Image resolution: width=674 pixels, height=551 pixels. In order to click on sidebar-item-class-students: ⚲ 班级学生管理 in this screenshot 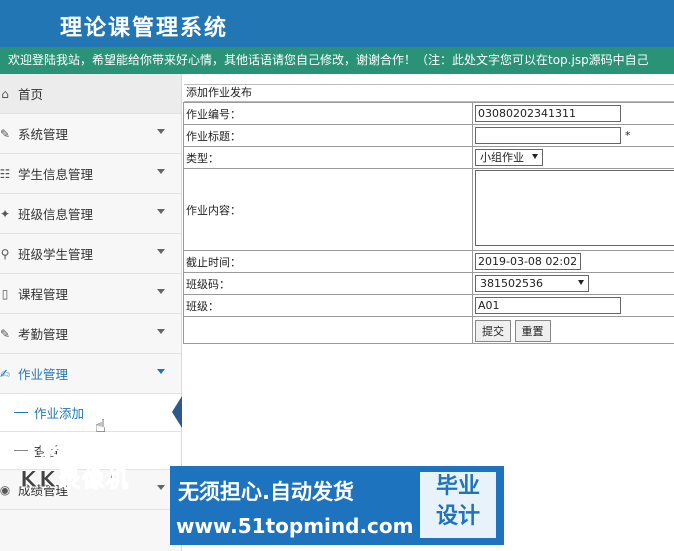, I will do `click(90, 254)`.